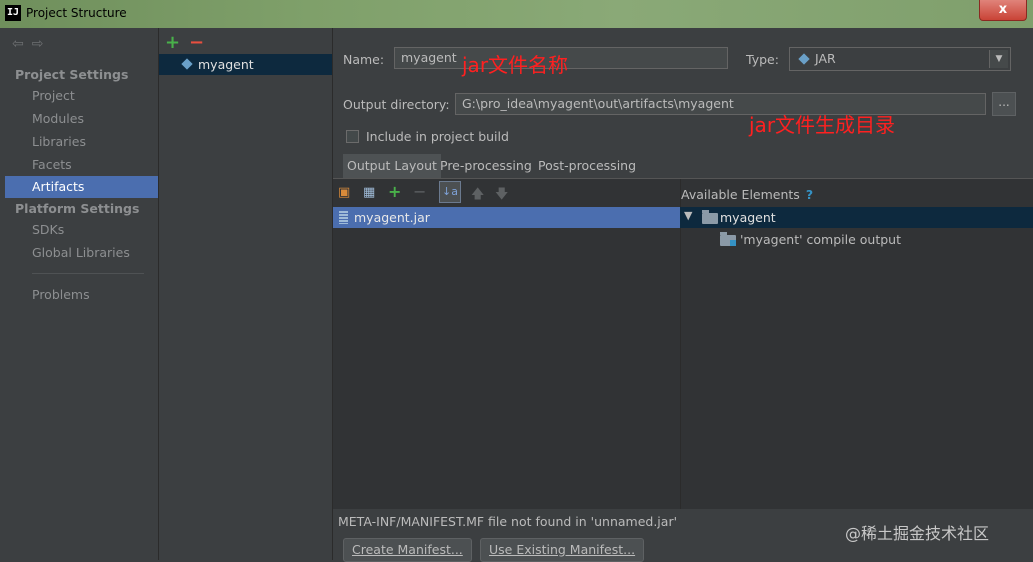  I want to click on window-title-bar: IJ Project Structure x, so click(516, 14).